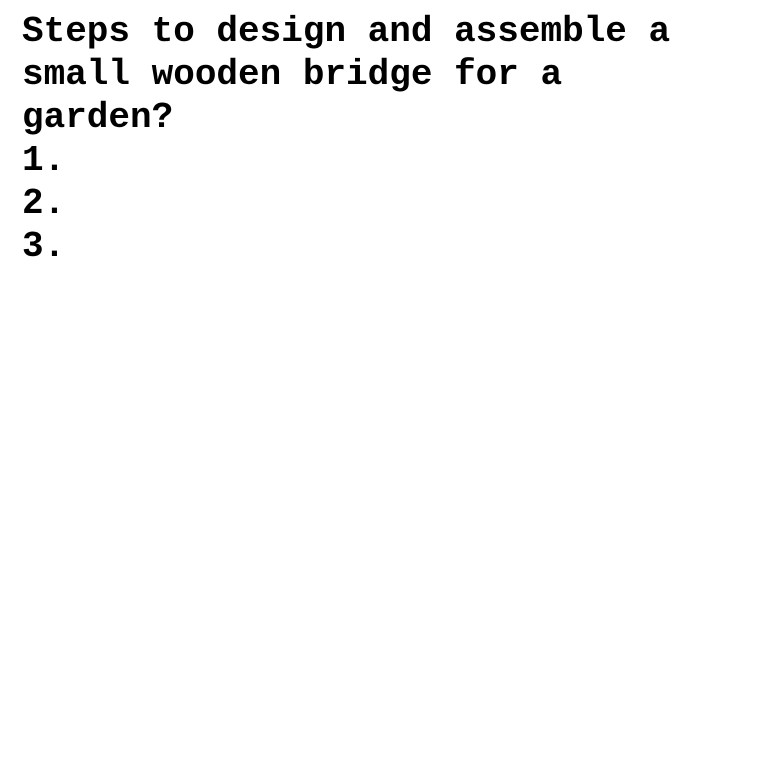 This screenshot has width=760, height=760. I want to click on title-line: small wooden bridge for a, so click(292, 74).